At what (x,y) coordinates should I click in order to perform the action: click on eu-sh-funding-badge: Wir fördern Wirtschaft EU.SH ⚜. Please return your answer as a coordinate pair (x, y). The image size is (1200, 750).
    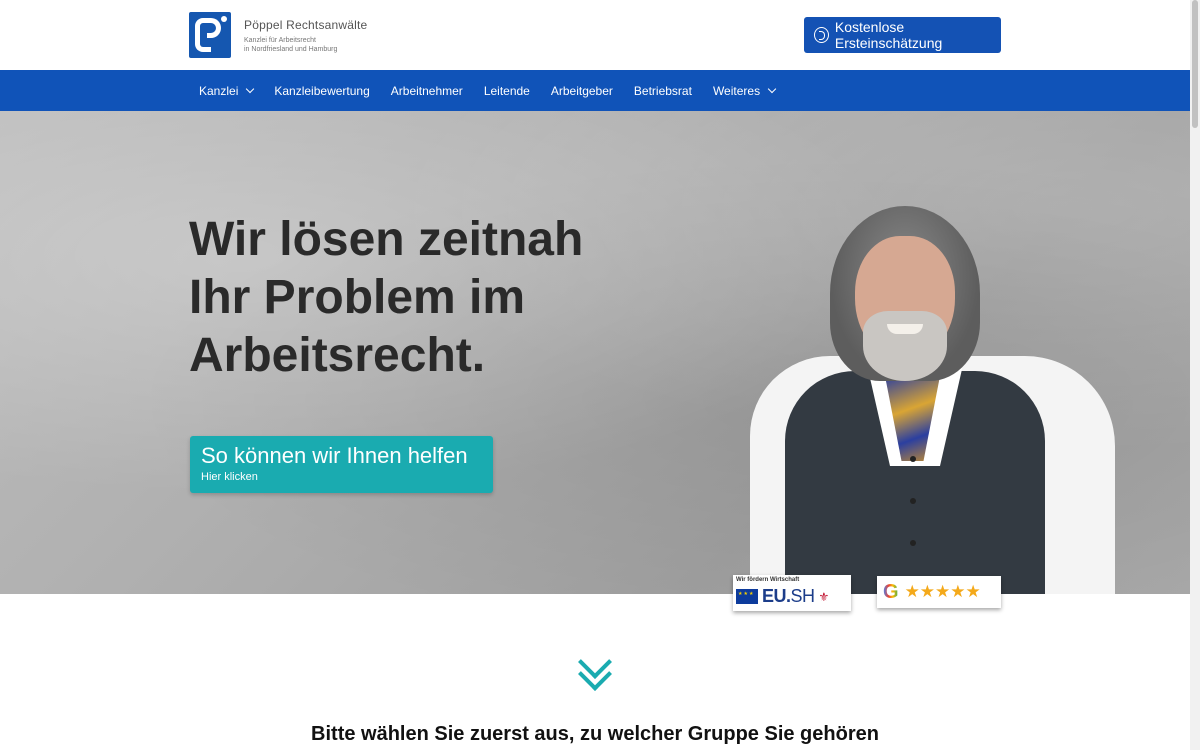
    Looking at the image, I should click on (792, 593).